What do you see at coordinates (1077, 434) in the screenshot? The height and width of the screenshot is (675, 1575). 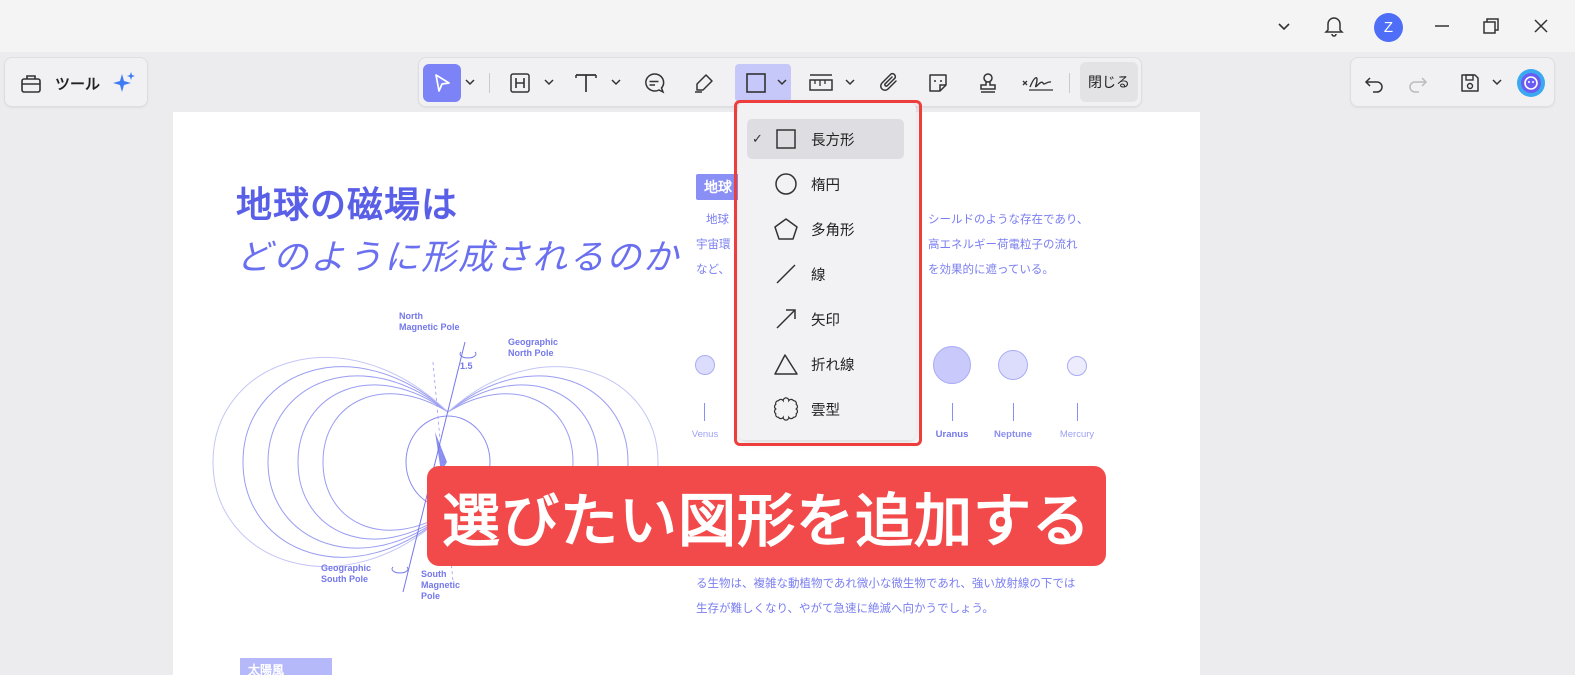 I see `planet-label: Mercury` at bounding box center [1077, 434].